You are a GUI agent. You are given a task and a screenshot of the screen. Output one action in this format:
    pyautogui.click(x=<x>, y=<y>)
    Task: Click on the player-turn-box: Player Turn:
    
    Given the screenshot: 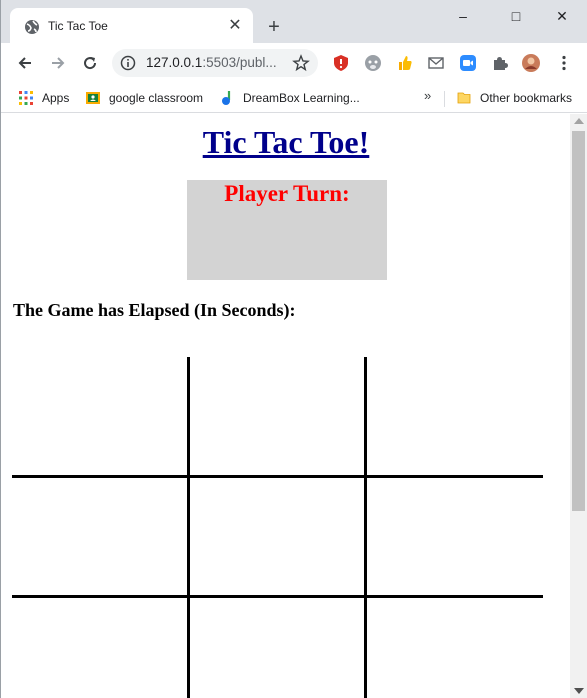 What is the action you would take?
    pyautogui.click(x=287, y=230)
    